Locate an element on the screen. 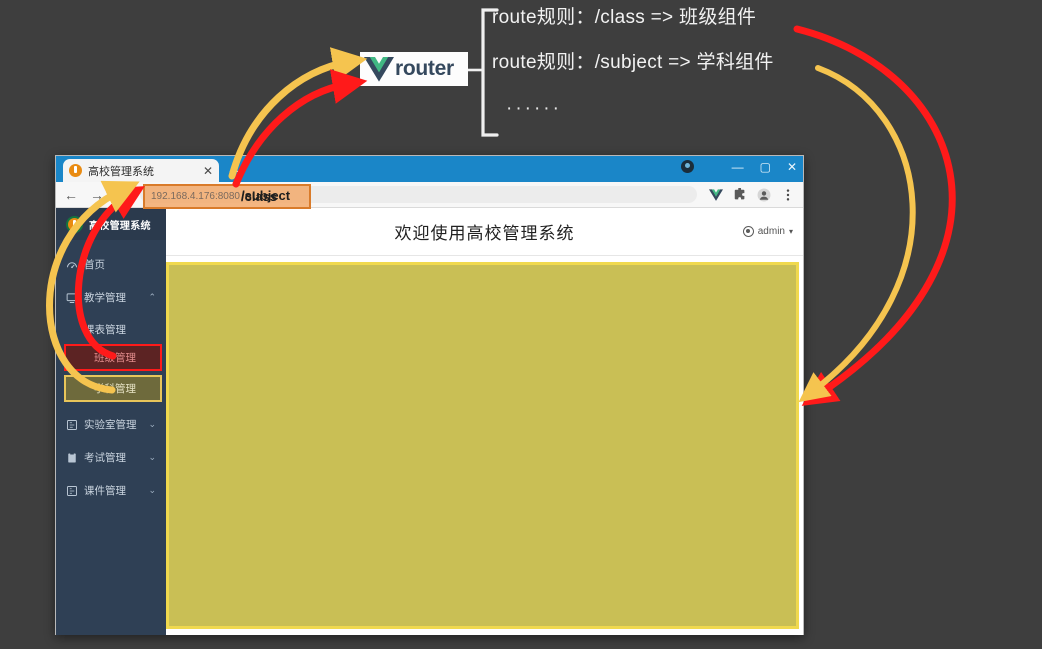 The width and height of the screenshot is (1042, 649). sidebar-item-teaching: 教学管理 ⌃ is located at coordinates (111, 297).